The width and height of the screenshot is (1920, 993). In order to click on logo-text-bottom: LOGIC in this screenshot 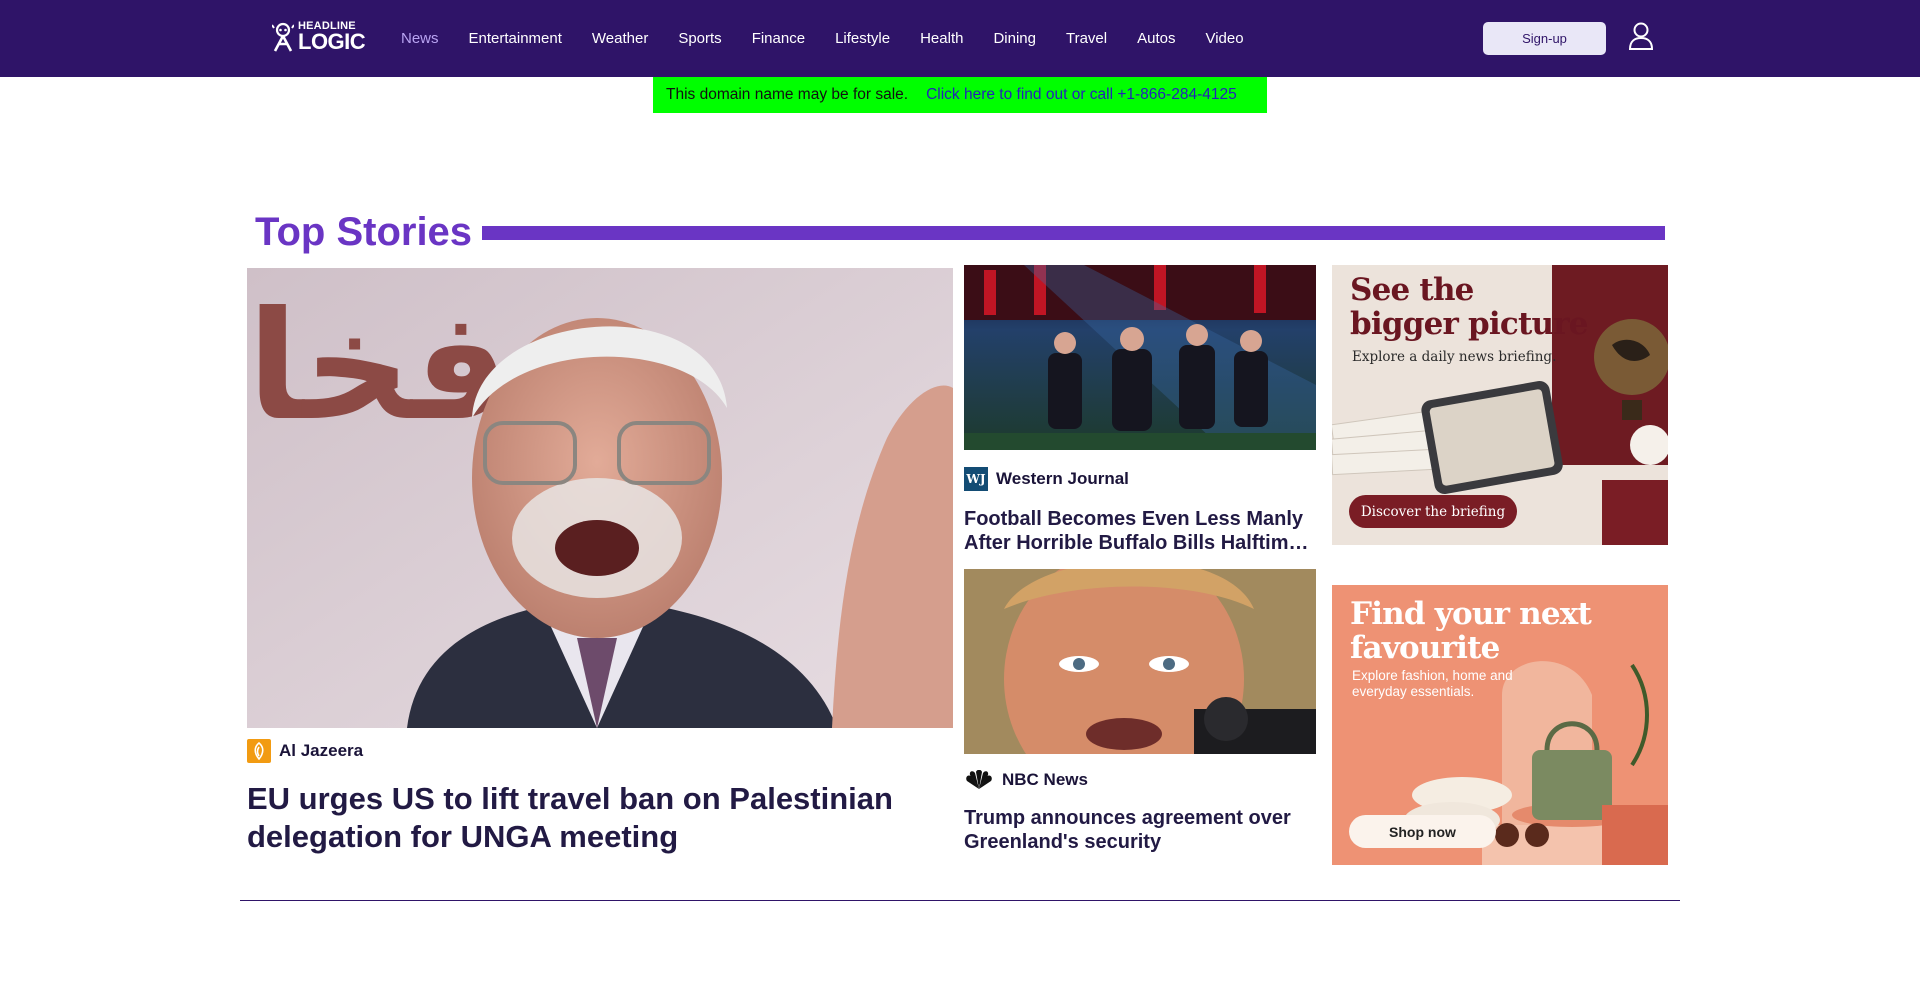, I will do `click(332, 41)`.